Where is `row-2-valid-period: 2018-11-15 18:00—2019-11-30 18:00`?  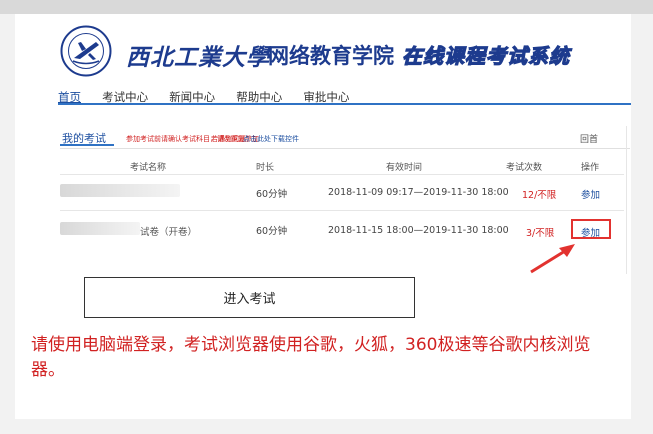 row-2-valid-period: 2018-11-15 18:00—2019-11-30 18:00 is located at coordinates (418, 230).